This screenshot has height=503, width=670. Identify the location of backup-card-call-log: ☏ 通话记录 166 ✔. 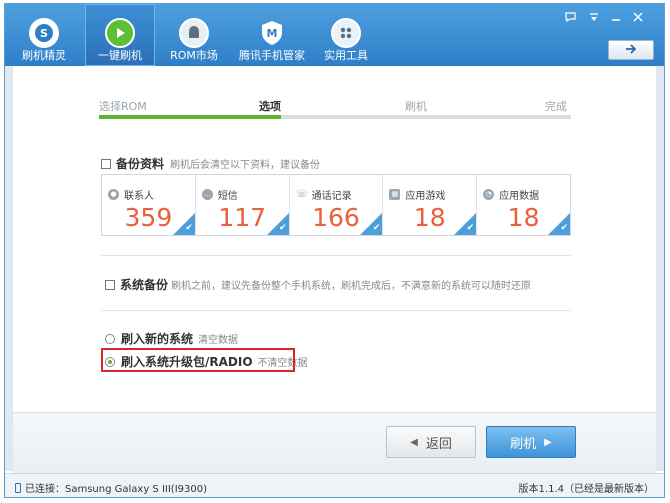
(337, 205).